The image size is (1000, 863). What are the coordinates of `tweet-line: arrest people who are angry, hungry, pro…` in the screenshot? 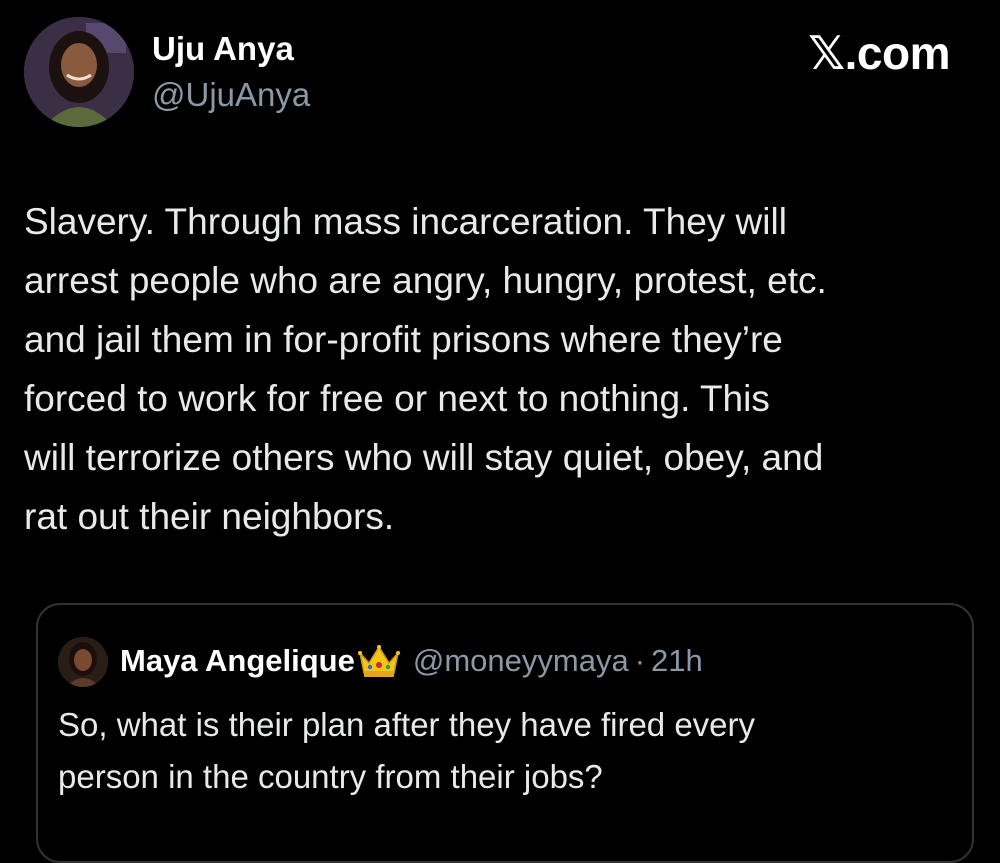 It's located at (425, 280).